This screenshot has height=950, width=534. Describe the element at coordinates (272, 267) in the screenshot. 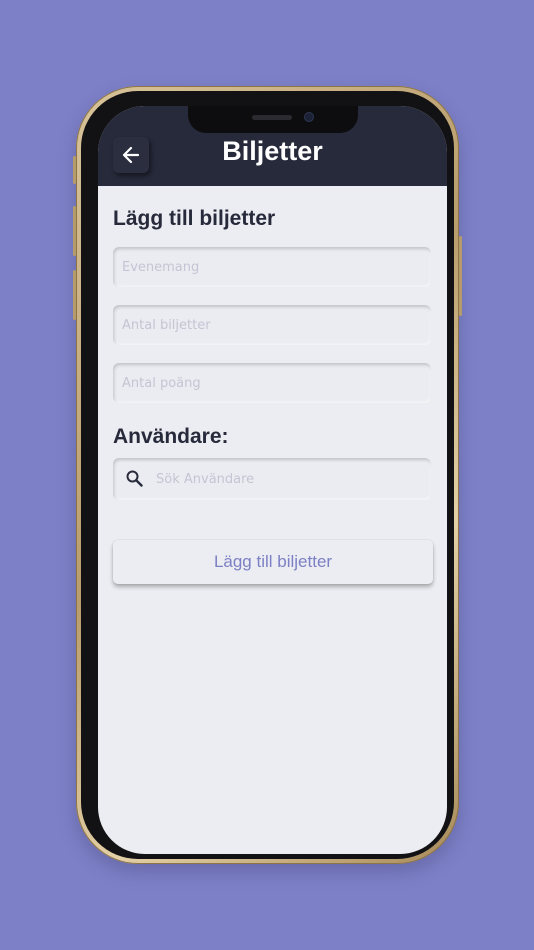

I see `event-field: Evenemang` at that location.